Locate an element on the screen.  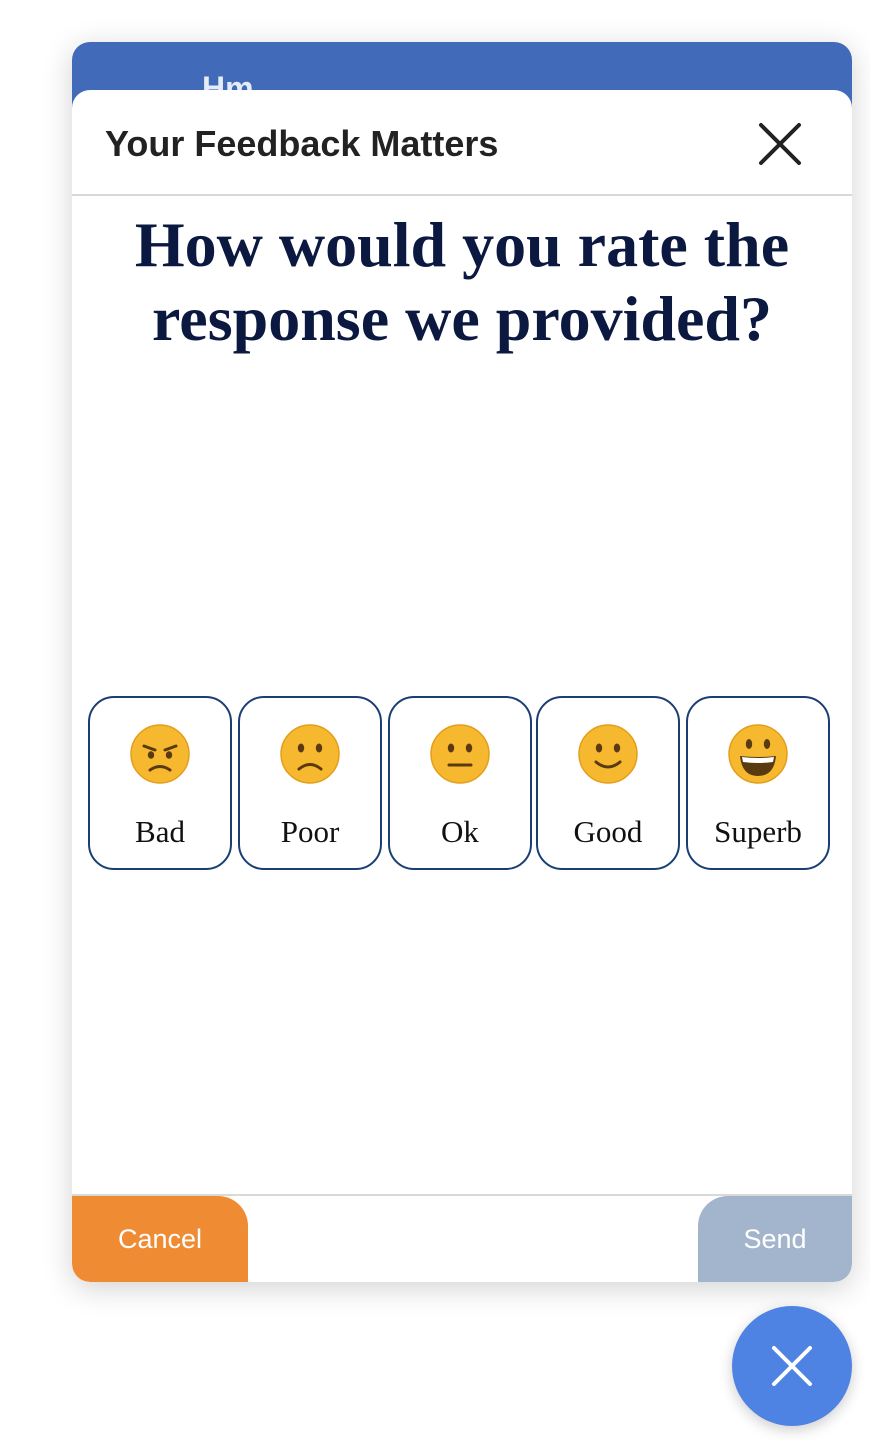
rating-label: Bad is located at coordinates (160, 831).